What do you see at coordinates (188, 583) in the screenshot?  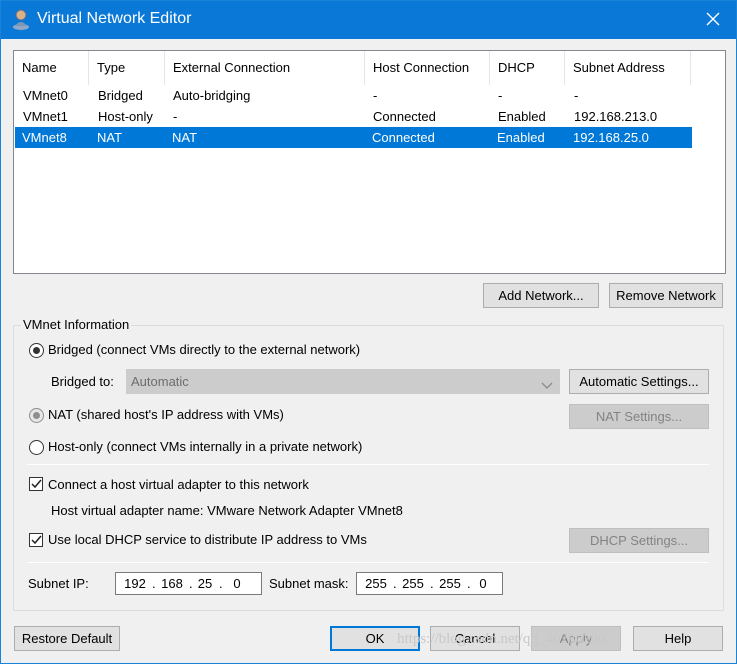 I see `subnet-ip-input: 192 . 168 . 25 . 0` at bounding box center [188, 583].